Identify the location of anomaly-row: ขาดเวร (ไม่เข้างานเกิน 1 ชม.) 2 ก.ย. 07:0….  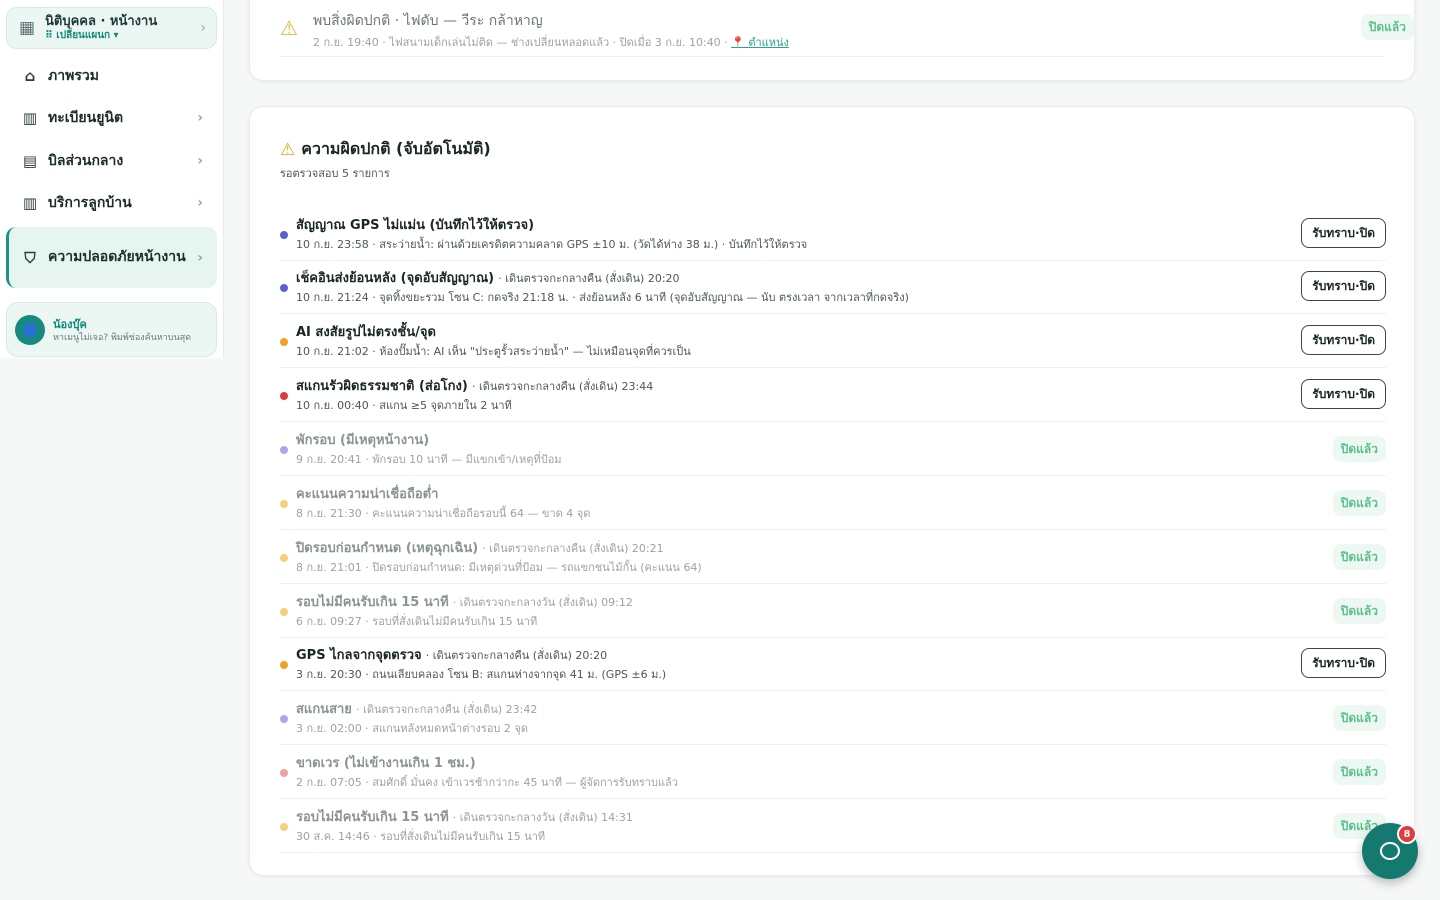
(833, 772).